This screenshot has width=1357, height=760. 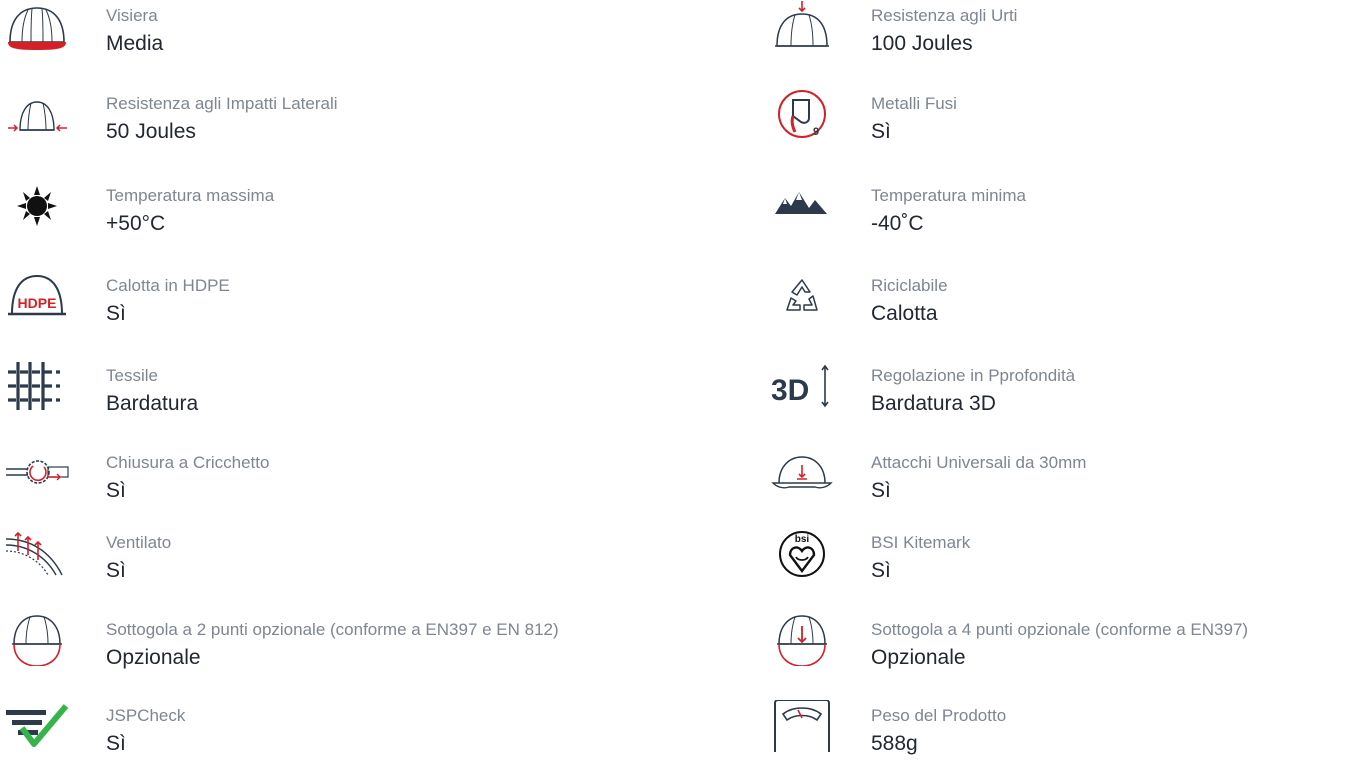 I want to click on helmet-side-impact-icon, so click(x=37, y=114).